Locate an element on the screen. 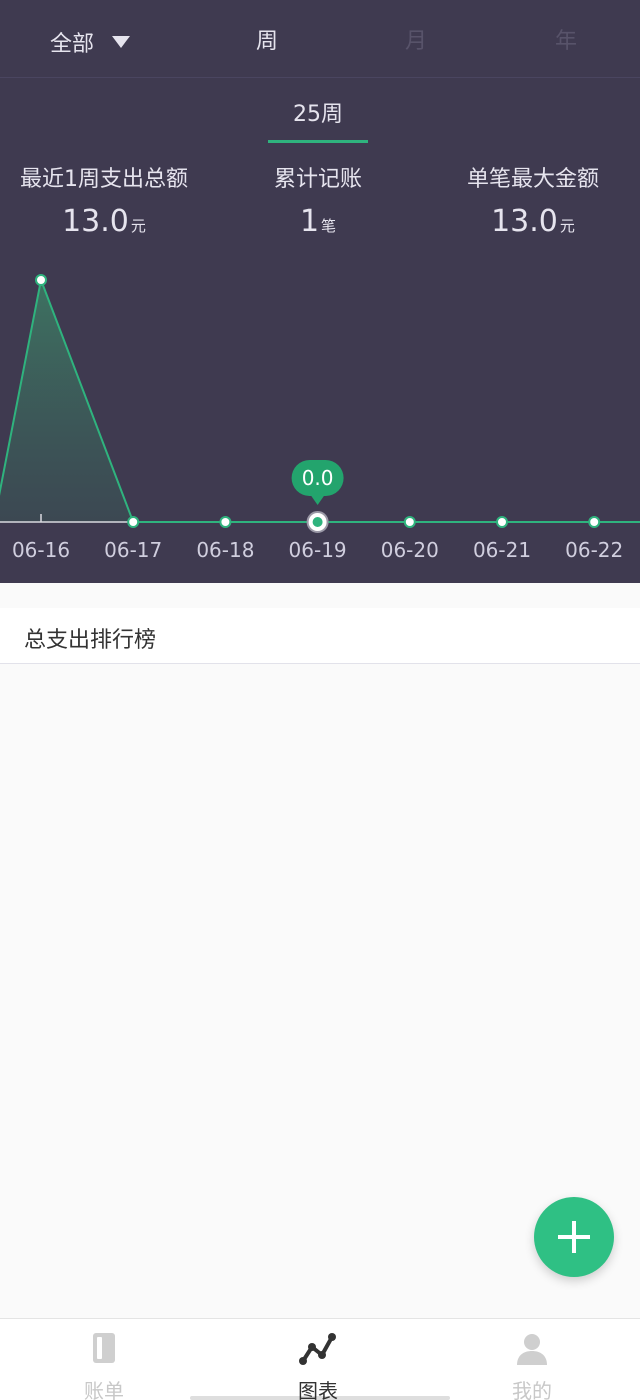  selected-point is located at coordinates (317, 522).